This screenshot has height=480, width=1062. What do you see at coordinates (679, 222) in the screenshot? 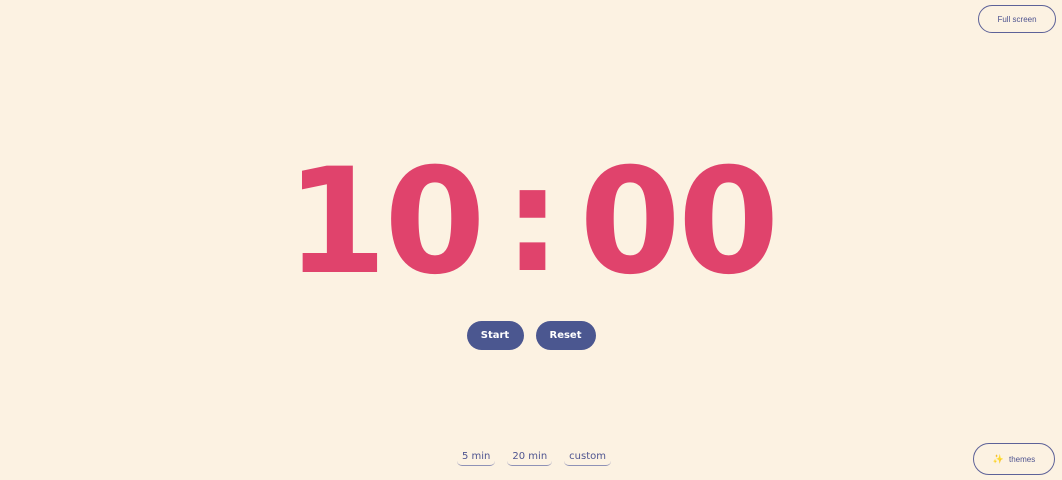
I see `timer-seconds: 00` at bounding box center [679, 222].